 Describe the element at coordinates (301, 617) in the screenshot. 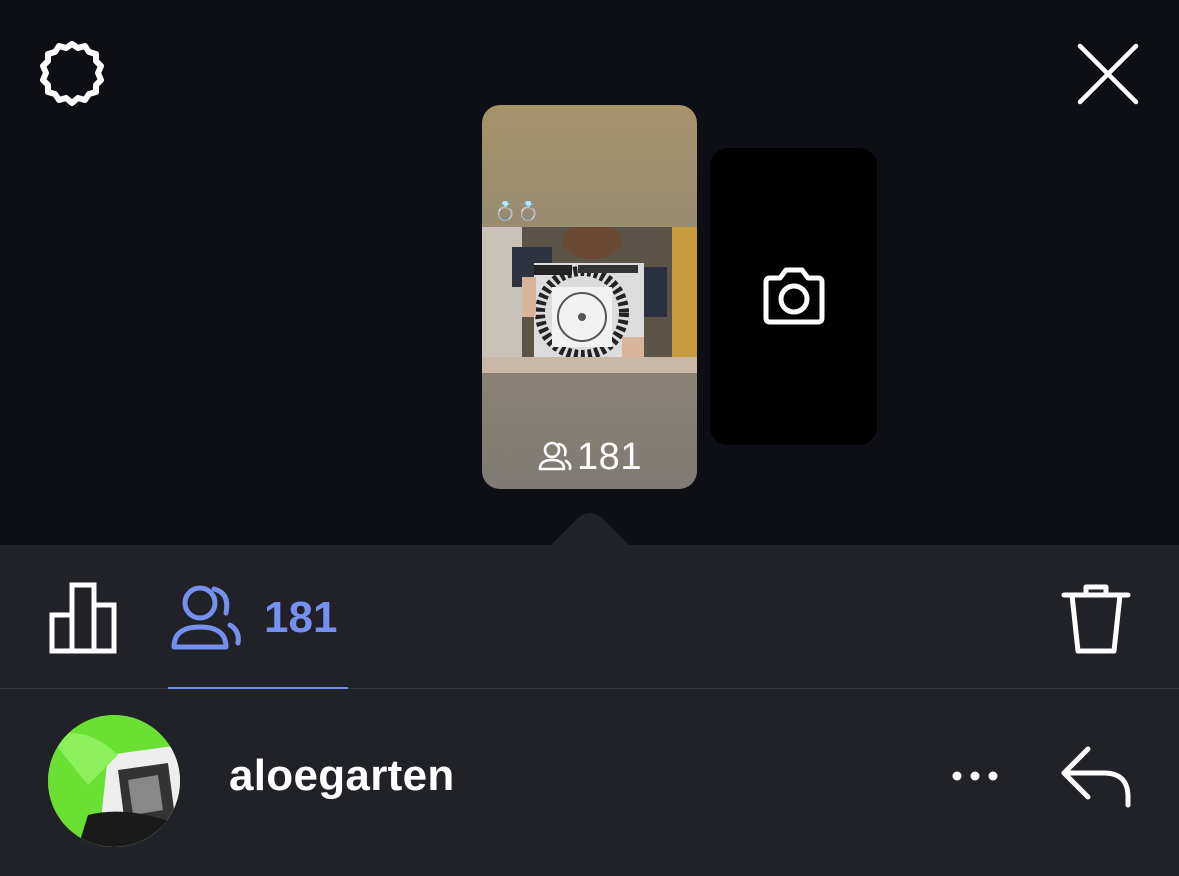

I see `viewers-tab-count: 181` at that location.